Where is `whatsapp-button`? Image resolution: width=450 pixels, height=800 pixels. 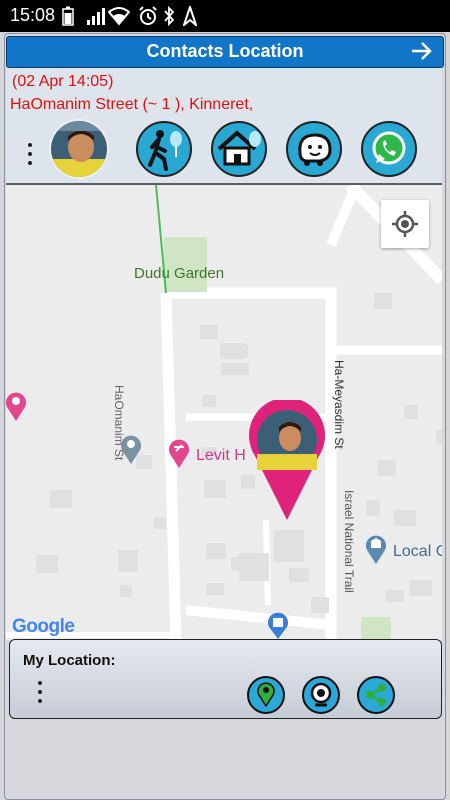
whatsapp-button is located at coordinates (389, 149).